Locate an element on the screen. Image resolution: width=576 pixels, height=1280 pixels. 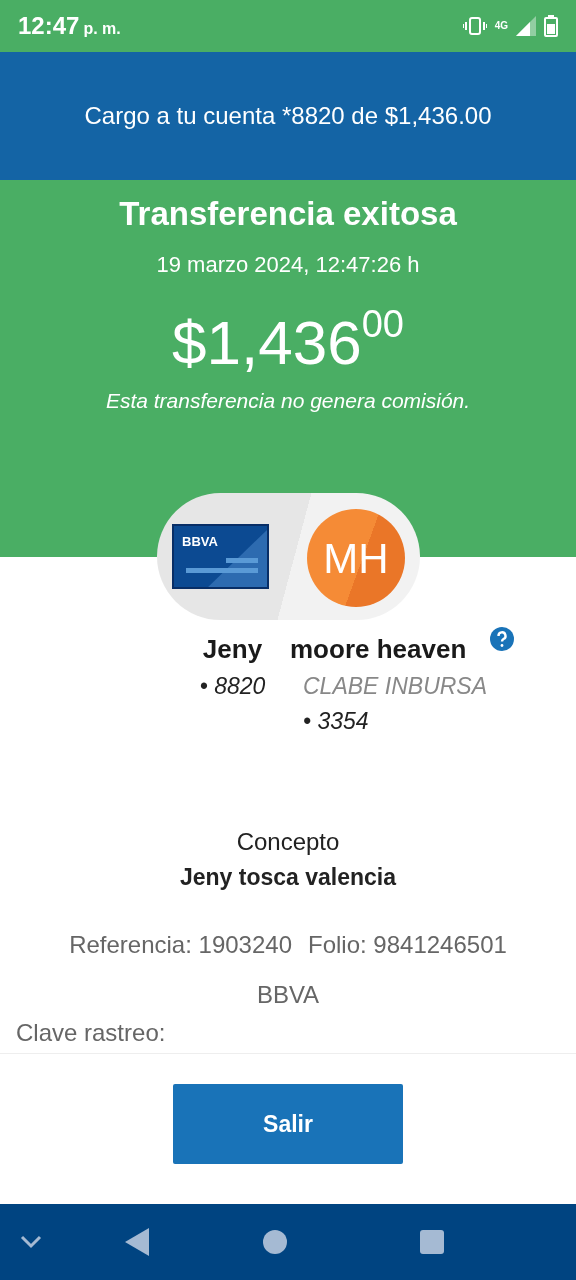
back-icon is located at coordinates (137, 1242).